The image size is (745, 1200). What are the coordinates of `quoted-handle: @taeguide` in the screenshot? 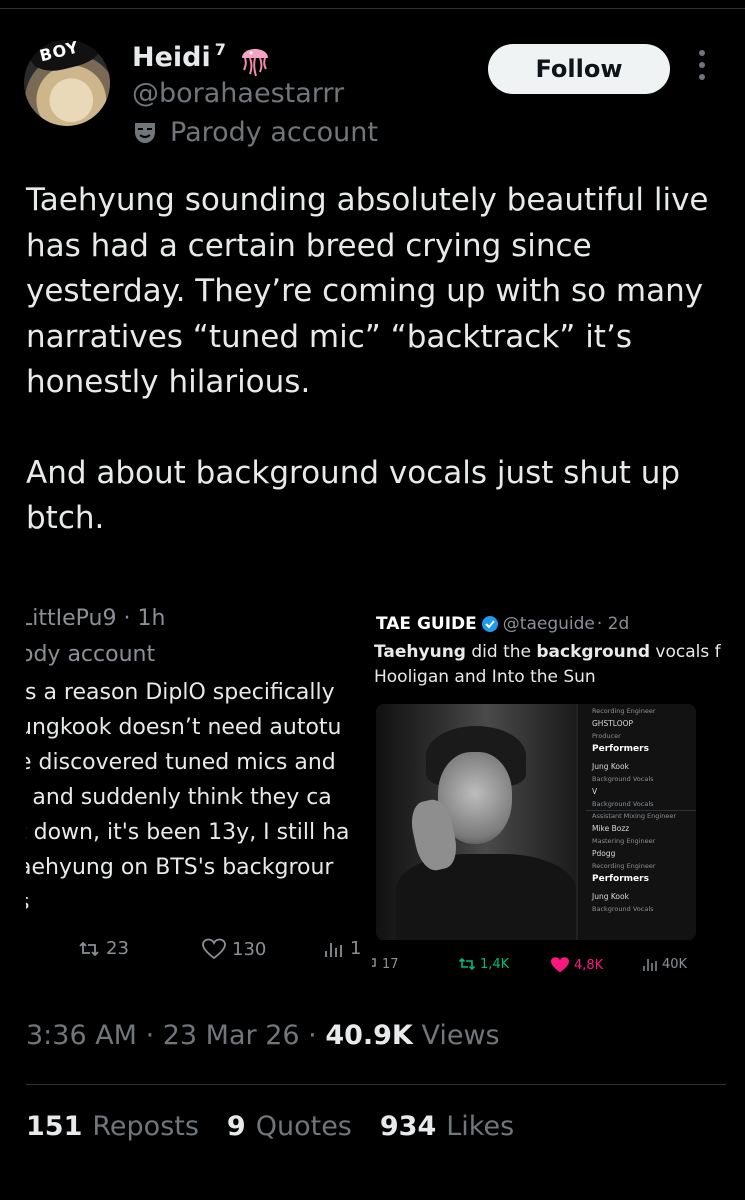 It's located at (548, 624).